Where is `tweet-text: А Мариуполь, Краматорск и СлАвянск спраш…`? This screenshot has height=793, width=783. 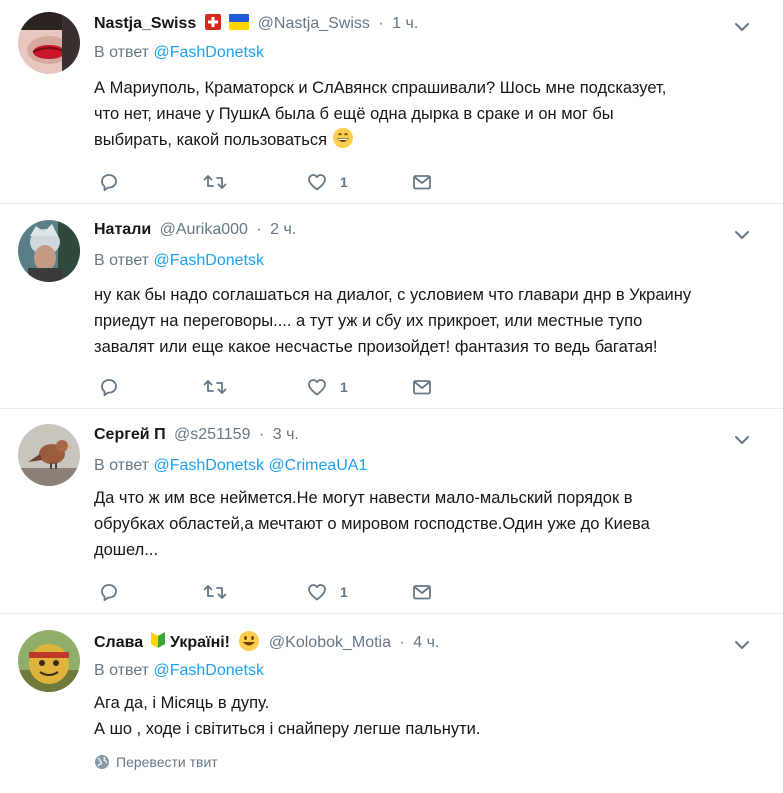
tweet-text: А Мариуполь, Краматорск и СлАвянск спраш… is located at coordinates (419, 114).